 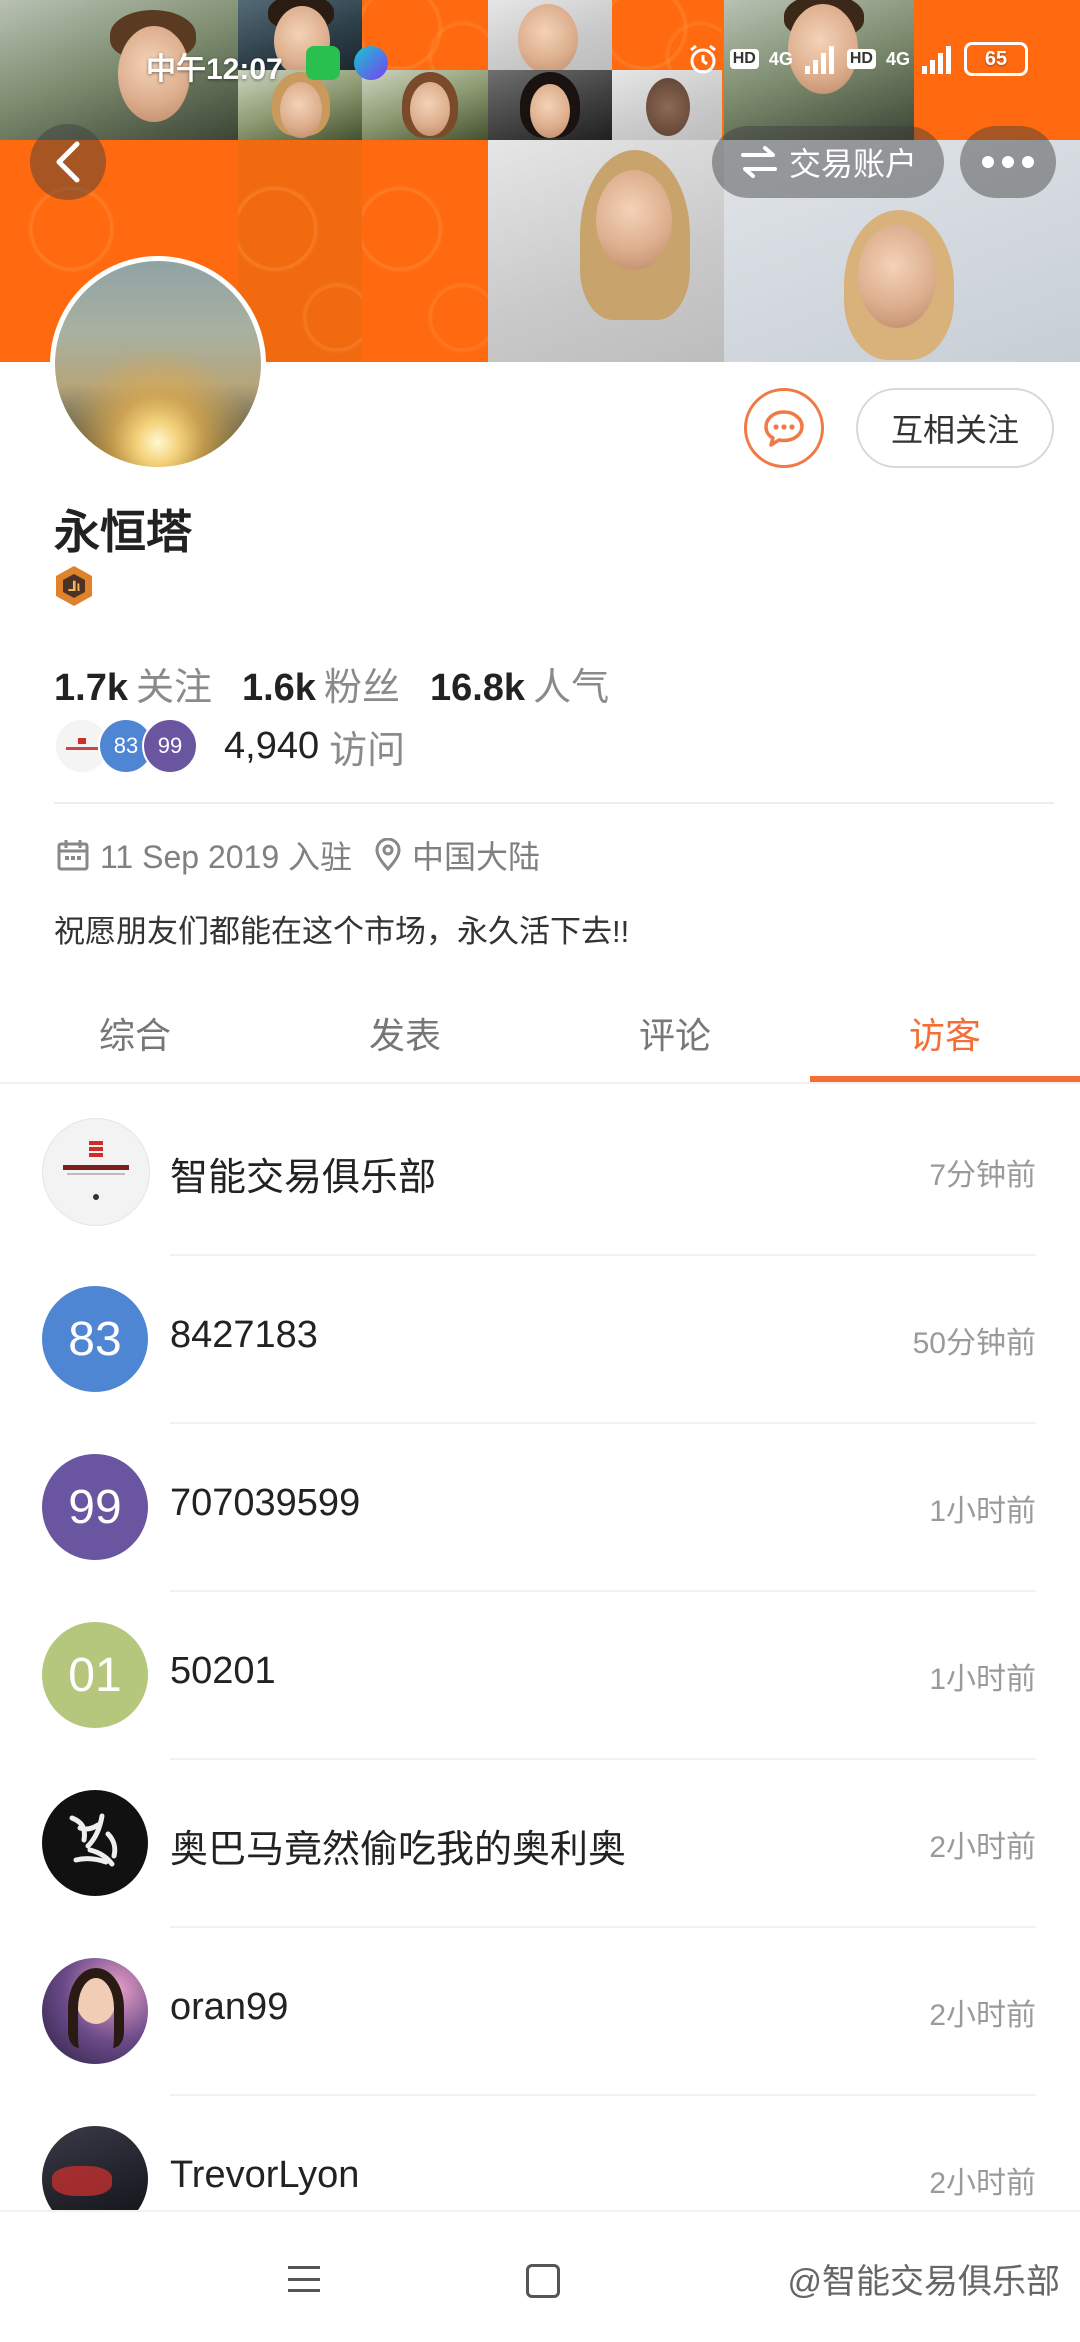 What do you see at coordinates (265, 1503) in the screenshot?
I see `visitor-name: 707039599` at bounding box center [265, 1503].